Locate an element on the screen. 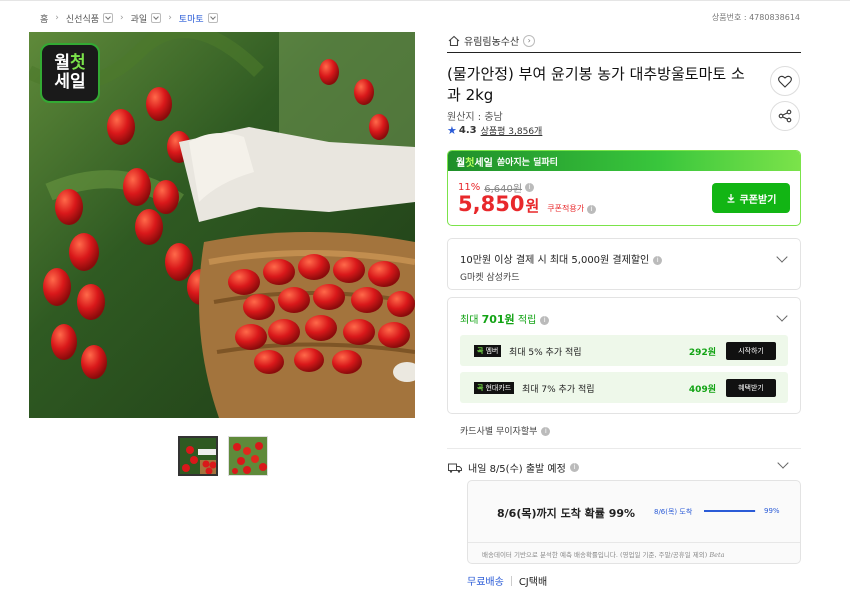 The image size is (850, 590). price-value: 5,850 is located at coordinates (491, 204).